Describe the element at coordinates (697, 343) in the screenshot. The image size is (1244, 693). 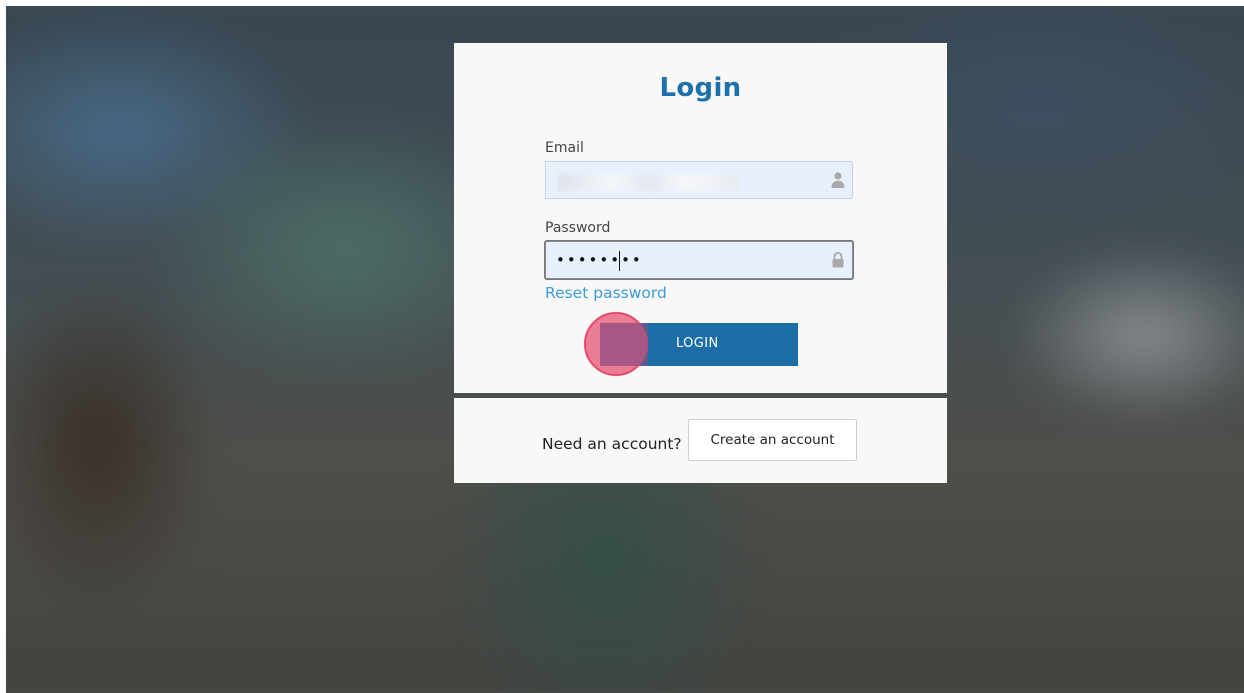
I see `login-button-label: LOGIN` at that location.